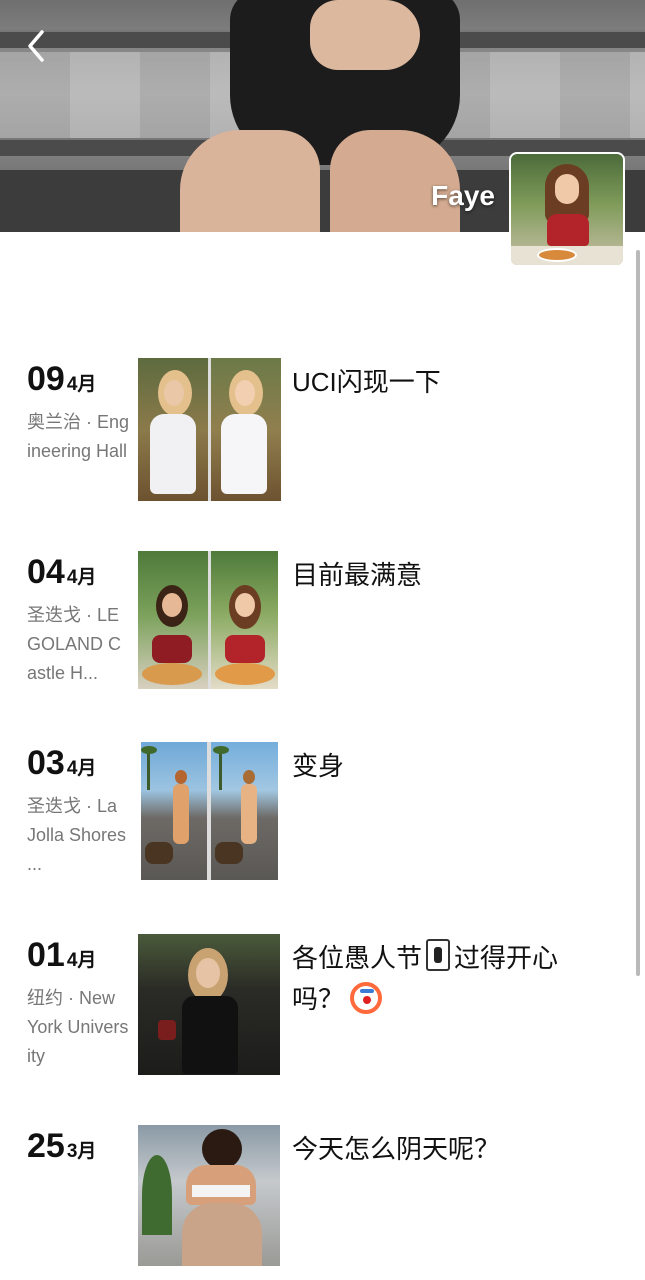 This screenshot has height=1280, width=645. What do you see at coordinates (79, 437) in the screenshot?
I see `post-location: 奥兰治 · Engineering Hall` at bounding box center [79, 437].